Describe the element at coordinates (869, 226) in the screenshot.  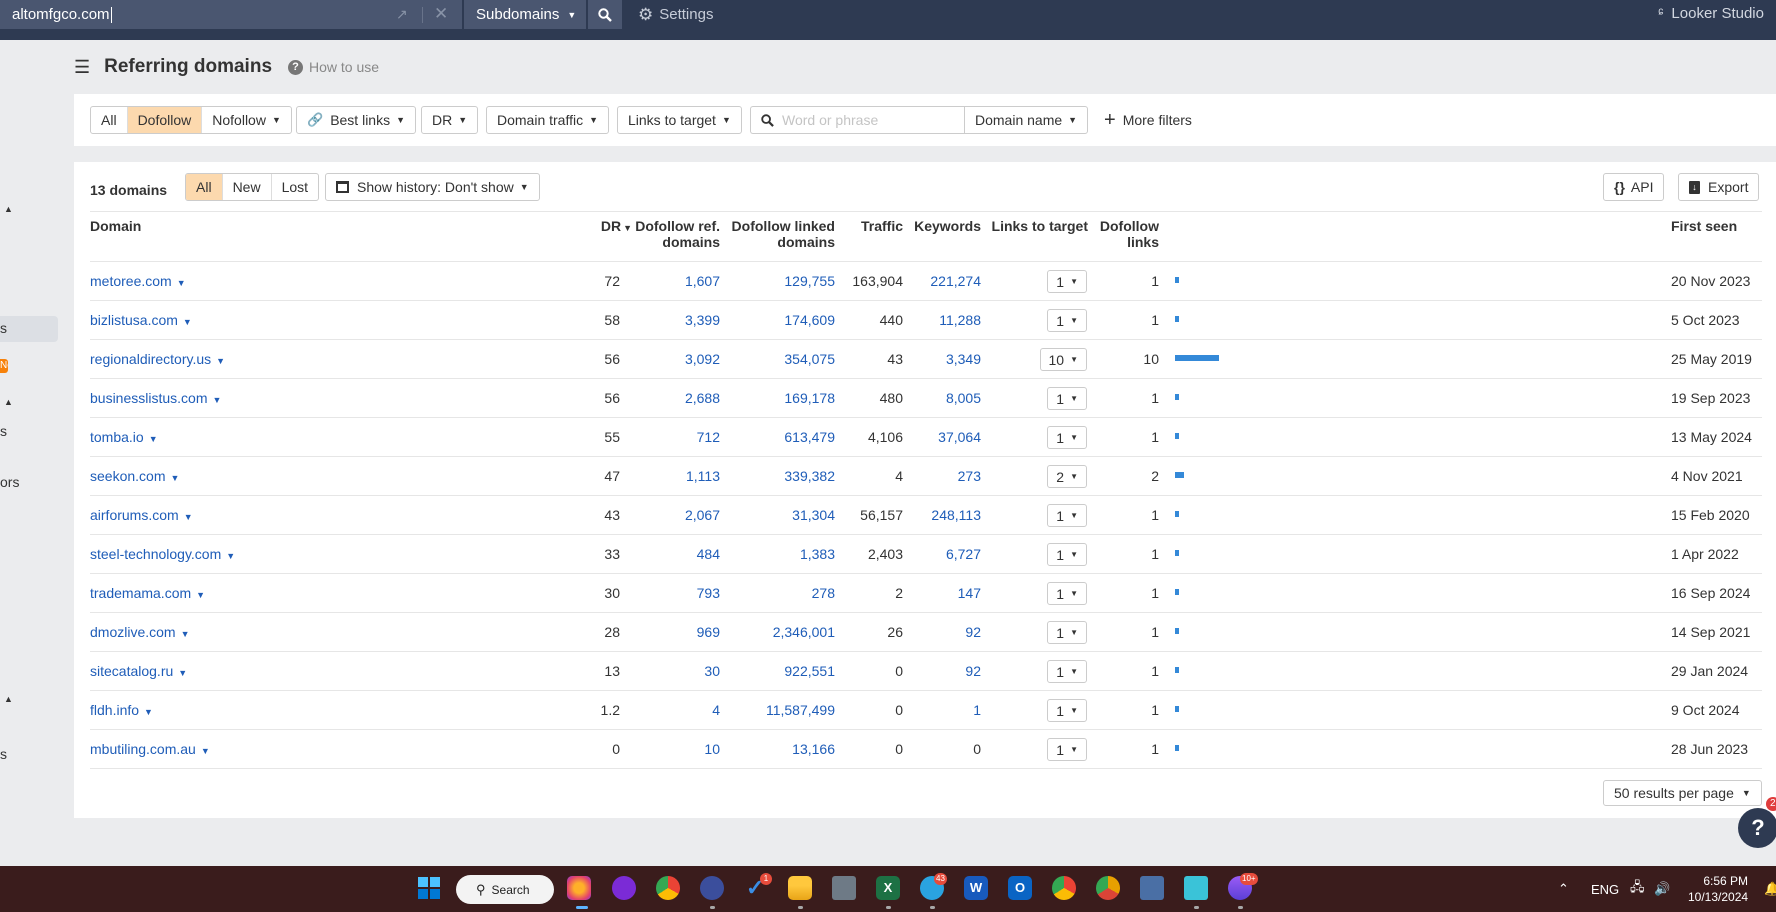
I see `column-header-traffic: Traffic` at that location.